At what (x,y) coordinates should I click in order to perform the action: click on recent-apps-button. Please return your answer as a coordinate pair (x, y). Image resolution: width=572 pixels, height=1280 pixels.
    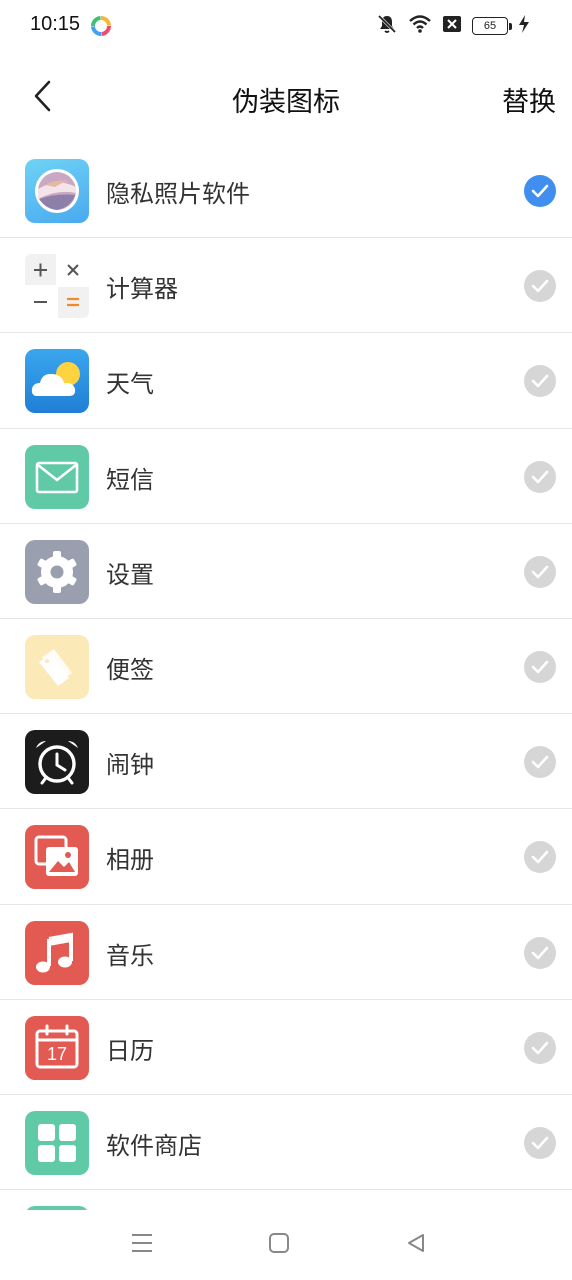
    Looking at the image, I should click on (142, 1245).